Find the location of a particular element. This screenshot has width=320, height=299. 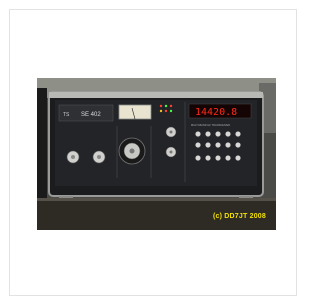

brand-label: SE 402 is located at coordinates (91, 115).